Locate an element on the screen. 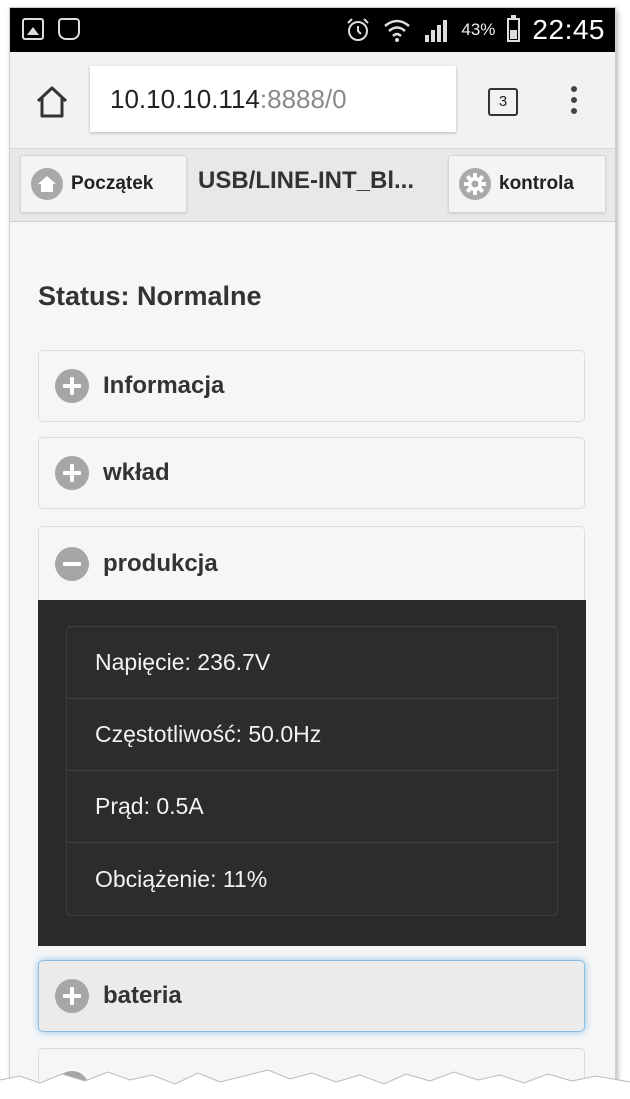 This screenshot has width=630, height=1099. address-bar: 10.10.10.114:8888/0 is located at coordinates (273, 99).